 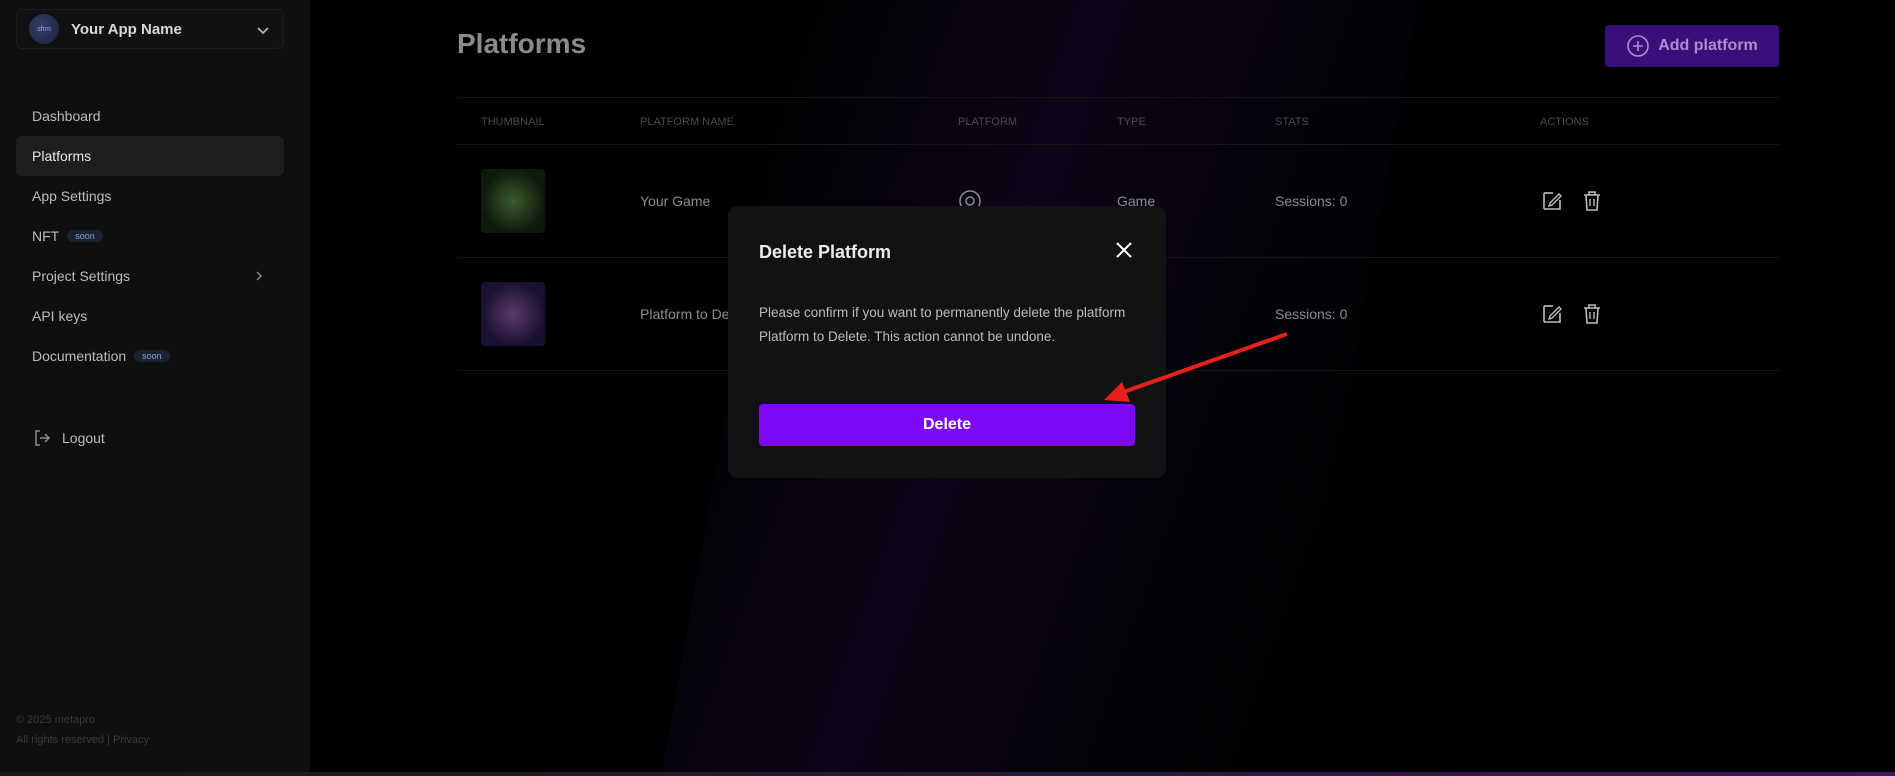 I want to click on column-header-platform: PLATFORM, so click(x=988, y=122).